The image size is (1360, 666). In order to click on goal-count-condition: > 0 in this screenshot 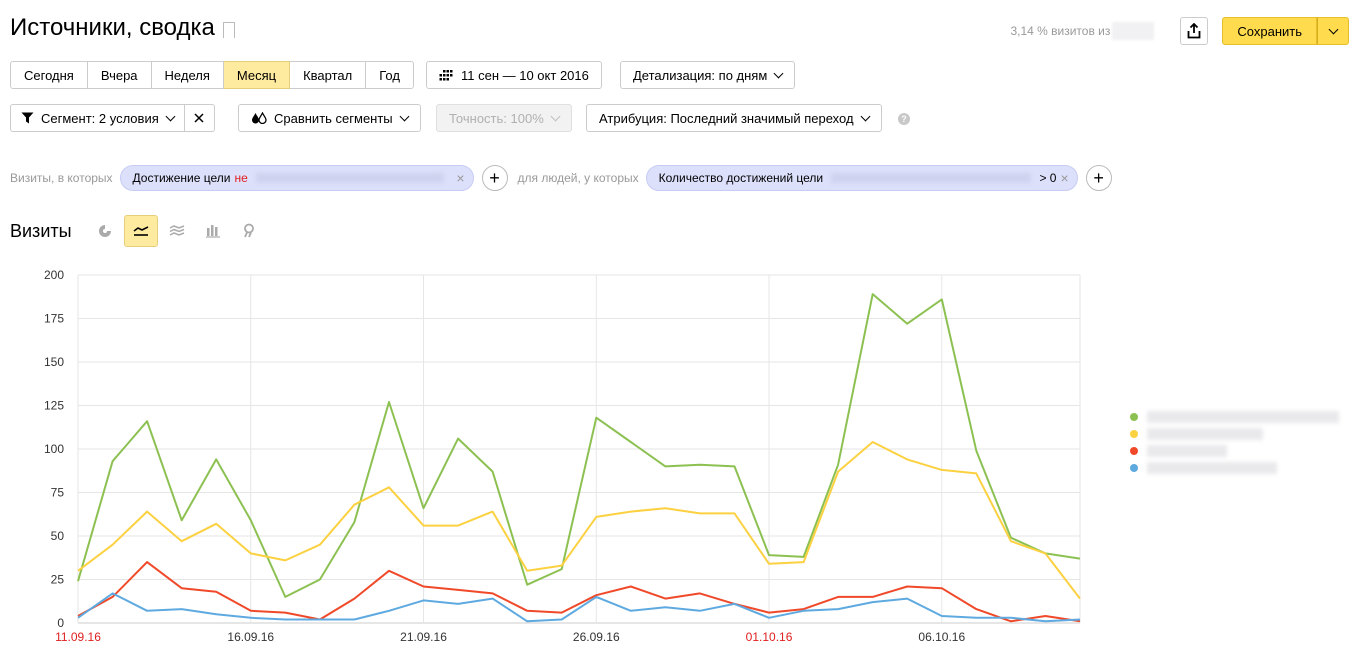, I will do `click(1048, 178)`.